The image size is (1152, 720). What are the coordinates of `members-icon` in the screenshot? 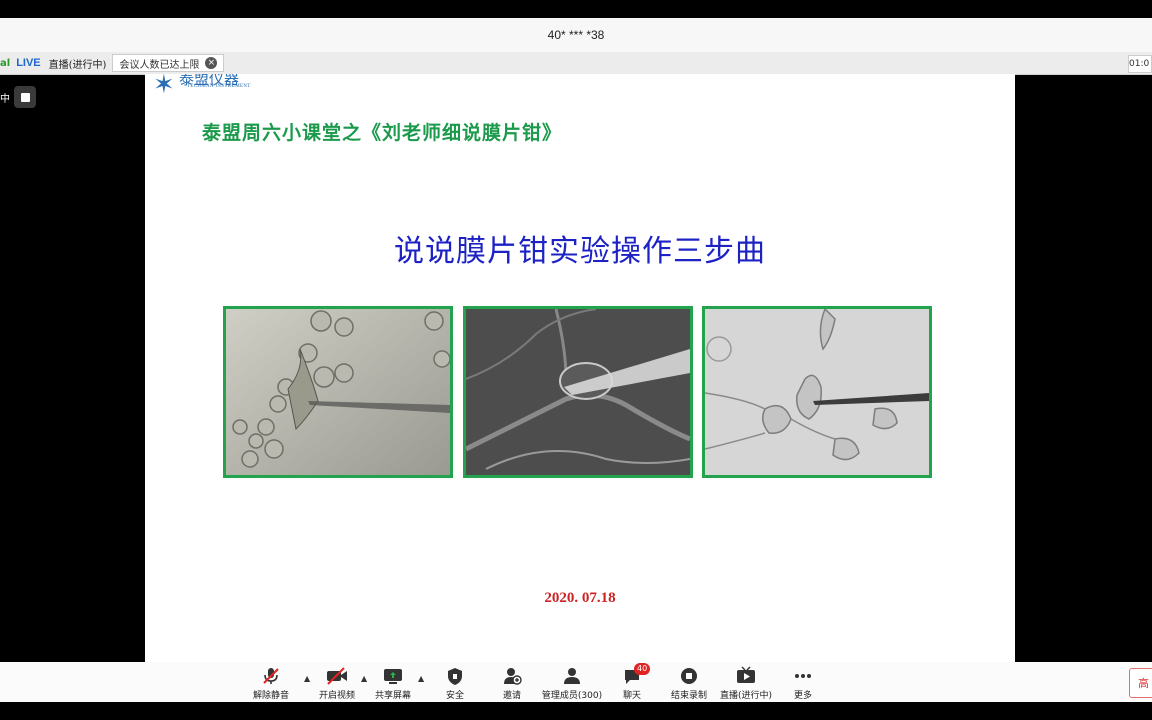 It's located at (572, 676).